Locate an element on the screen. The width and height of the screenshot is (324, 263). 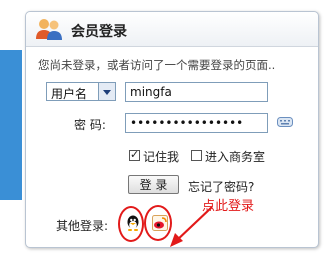
login-notice: 您尚未登录，或者访问了一个需要登录的页面.. is located at coordinates (157, 65).